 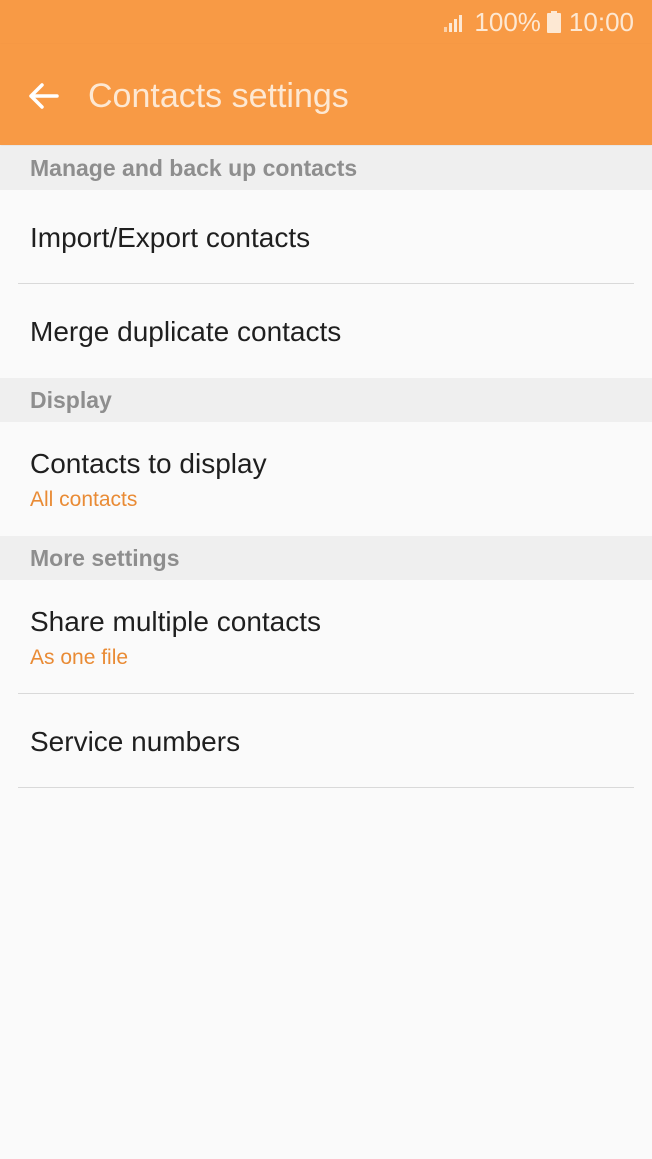 I want to click on item-title: Contacts to display, so click(x=148, y=463).